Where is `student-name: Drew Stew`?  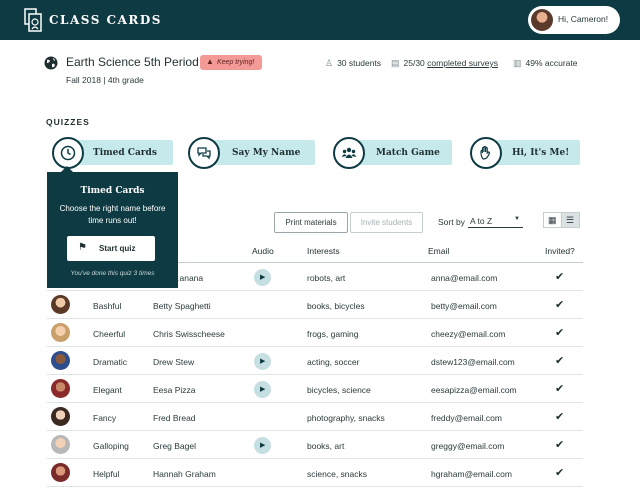 student-name: Drew Stew is located at coordinates (174, 362).